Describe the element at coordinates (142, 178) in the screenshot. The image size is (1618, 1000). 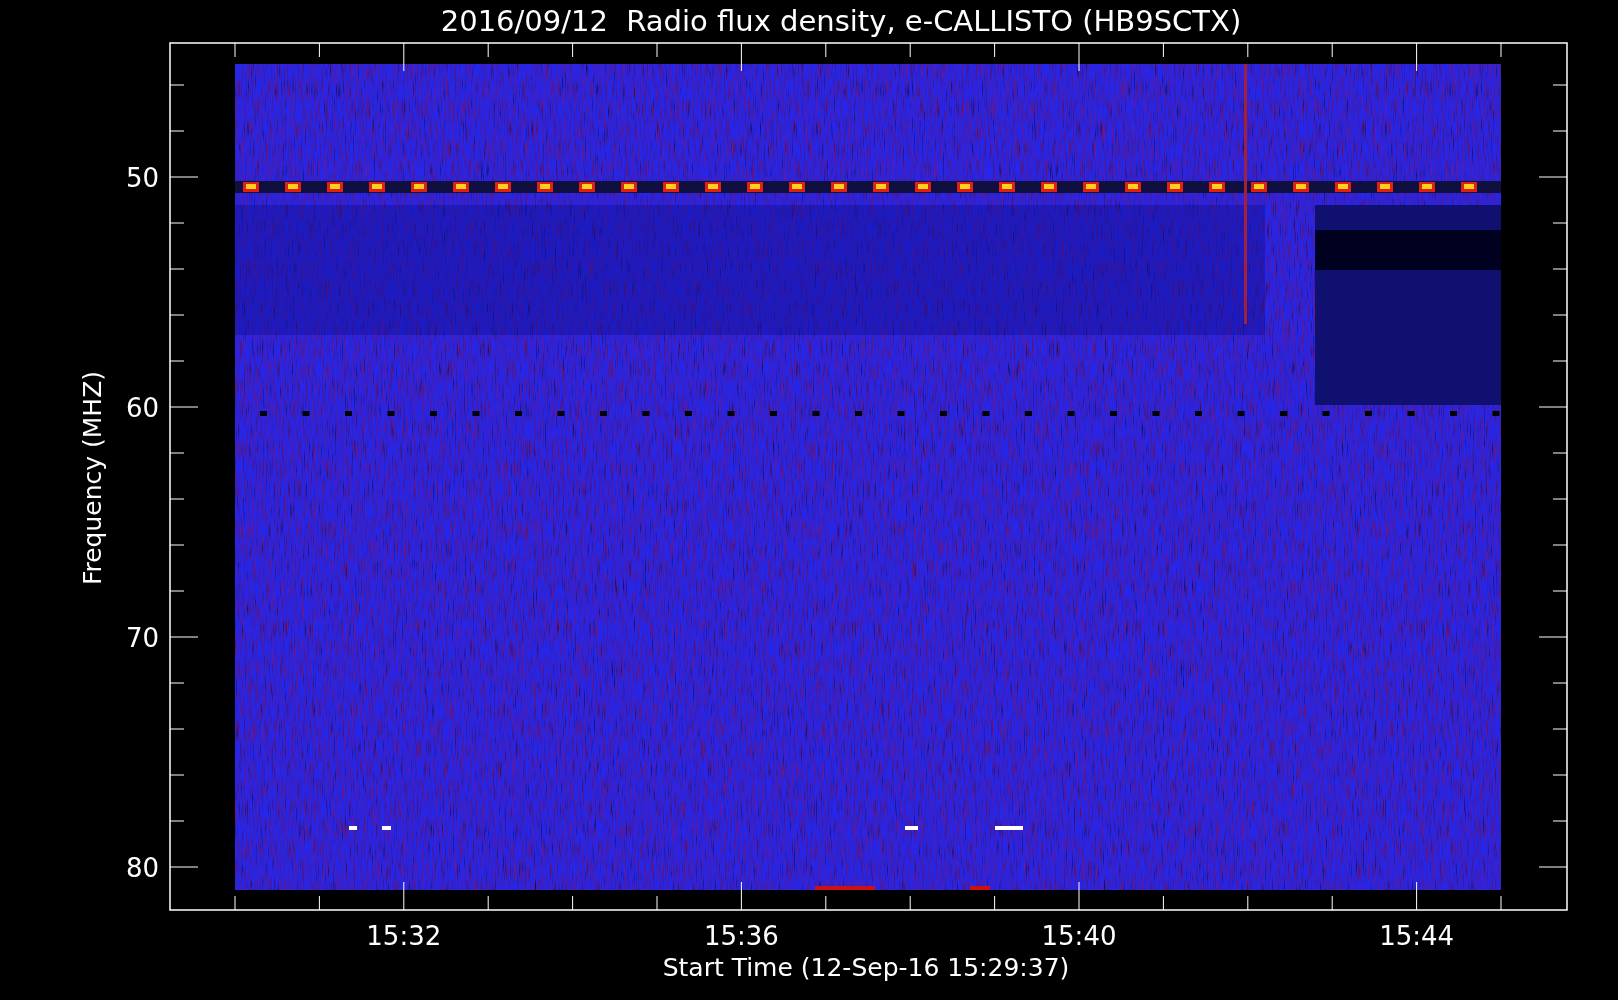
I see `y-tick-label: 50` at that location.